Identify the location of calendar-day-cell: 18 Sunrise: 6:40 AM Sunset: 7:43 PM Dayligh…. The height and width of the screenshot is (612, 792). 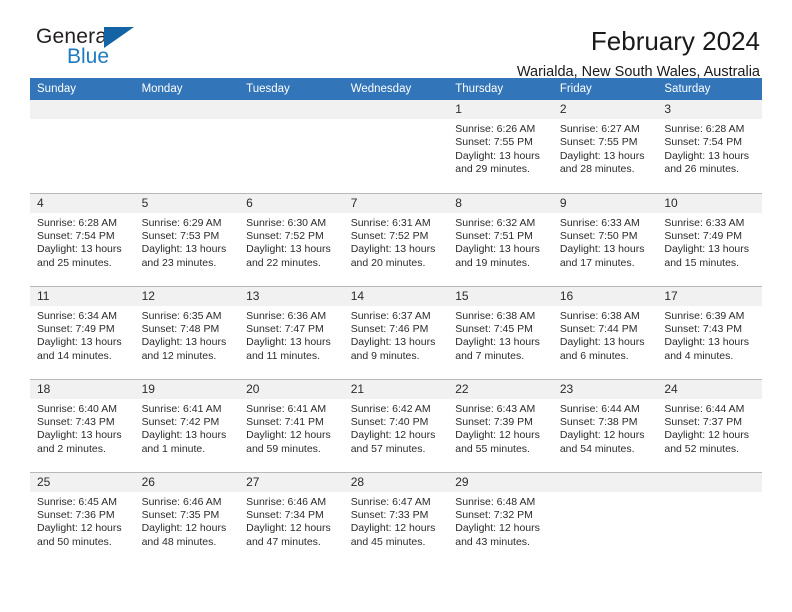
(82, 425).